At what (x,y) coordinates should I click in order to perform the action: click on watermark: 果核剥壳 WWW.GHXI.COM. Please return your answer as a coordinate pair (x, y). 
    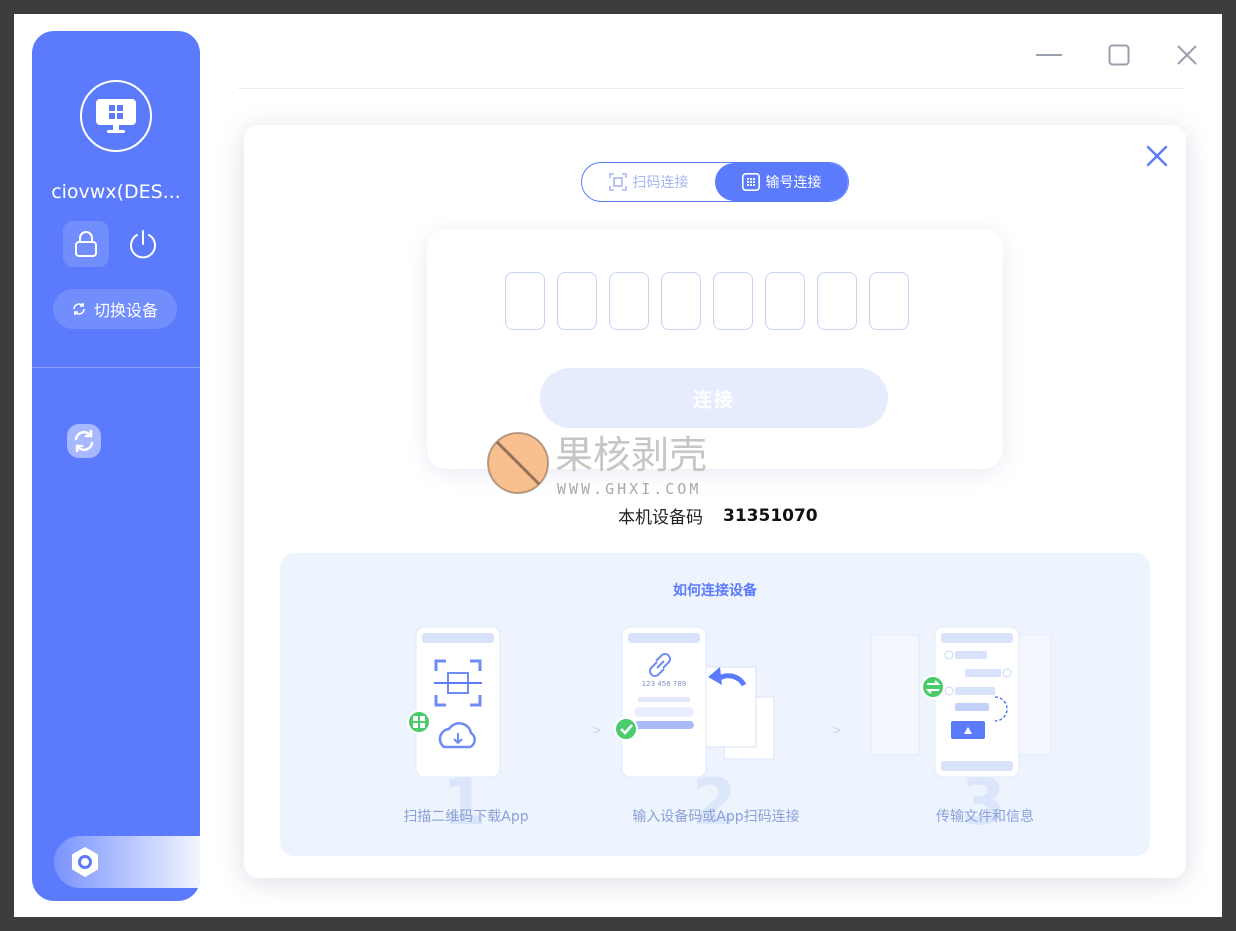
    Looking at the image, I should click on (618, 468).